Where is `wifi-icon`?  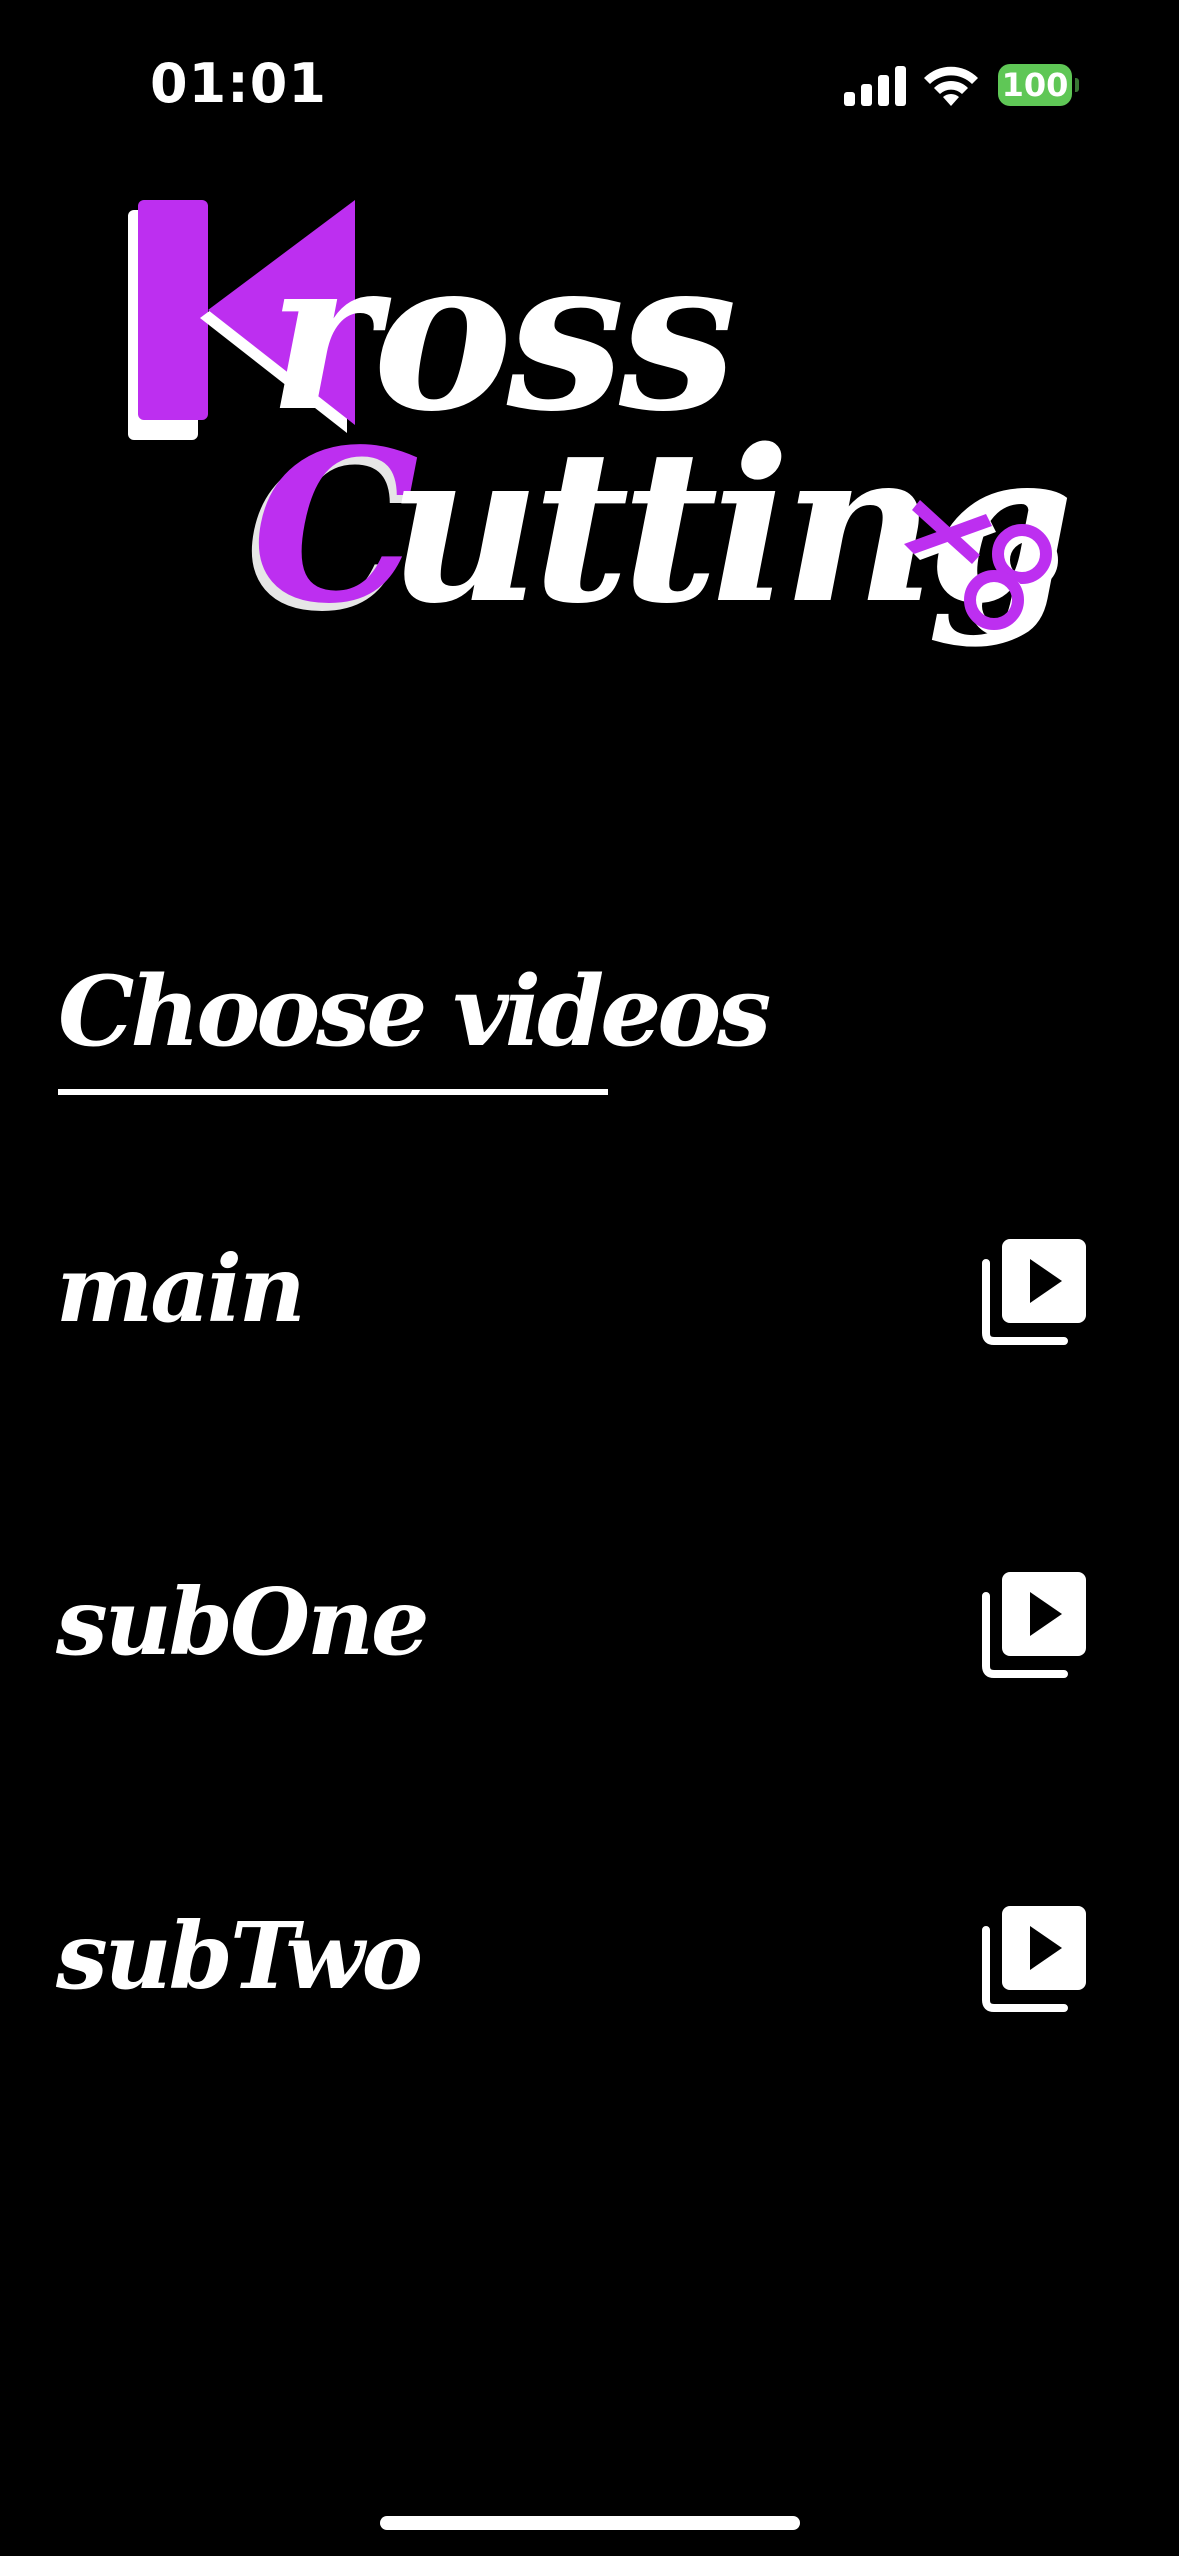 wifi-icon is located at coordinates (951, 86).